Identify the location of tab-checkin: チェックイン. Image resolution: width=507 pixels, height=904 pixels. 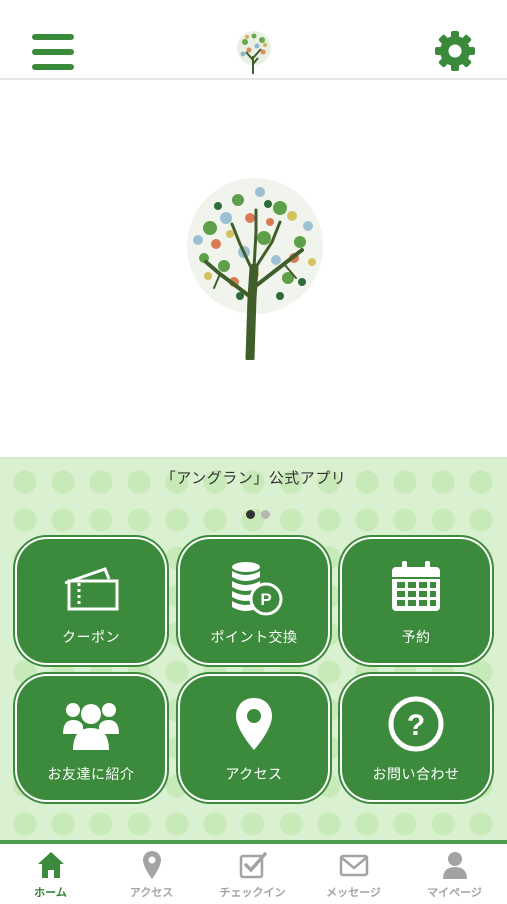
(252, 874).